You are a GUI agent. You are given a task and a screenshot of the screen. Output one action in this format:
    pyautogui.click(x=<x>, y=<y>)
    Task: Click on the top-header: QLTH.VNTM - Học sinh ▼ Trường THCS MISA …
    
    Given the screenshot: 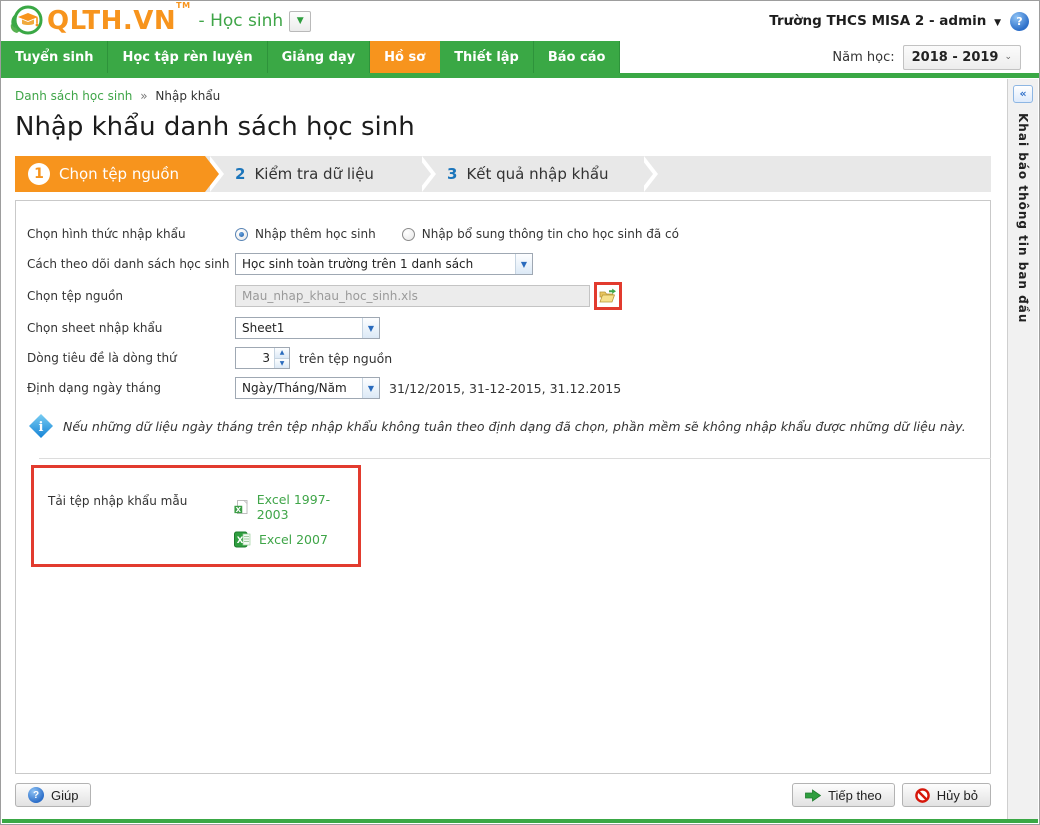 What is the action you would take?
    pyautogui.click(x=520, y=21)
    